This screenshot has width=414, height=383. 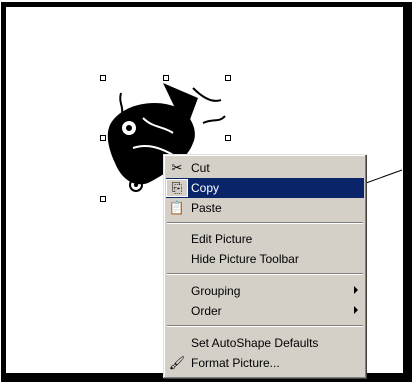 What do you see at coordinates (265, 291) in the screenshot?
I see `menu-item-grouping: Grouping` at bounding box center [265, 291].